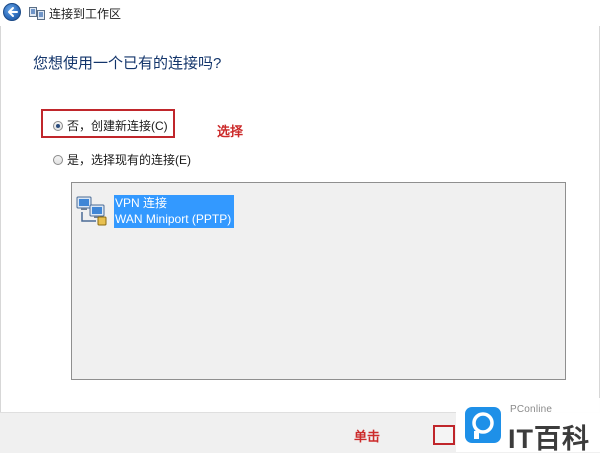 The image size is (600, 456). I want to click on use-existing-connection-radio: 是，选择现有的连接(E), so click(122, 159).